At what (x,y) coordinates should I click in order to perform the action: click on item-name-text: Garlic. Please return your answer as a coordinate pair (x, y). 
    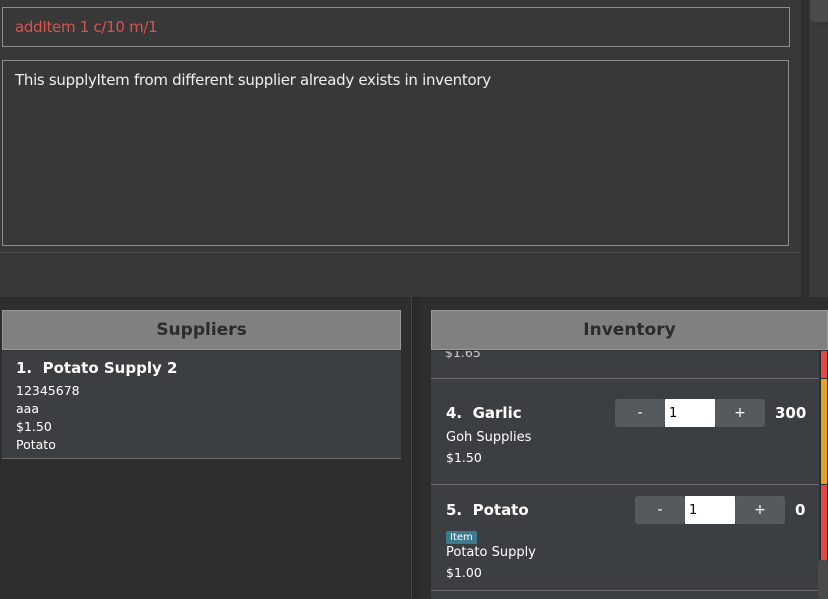
    Looking at the image, I should click on (497, 413).